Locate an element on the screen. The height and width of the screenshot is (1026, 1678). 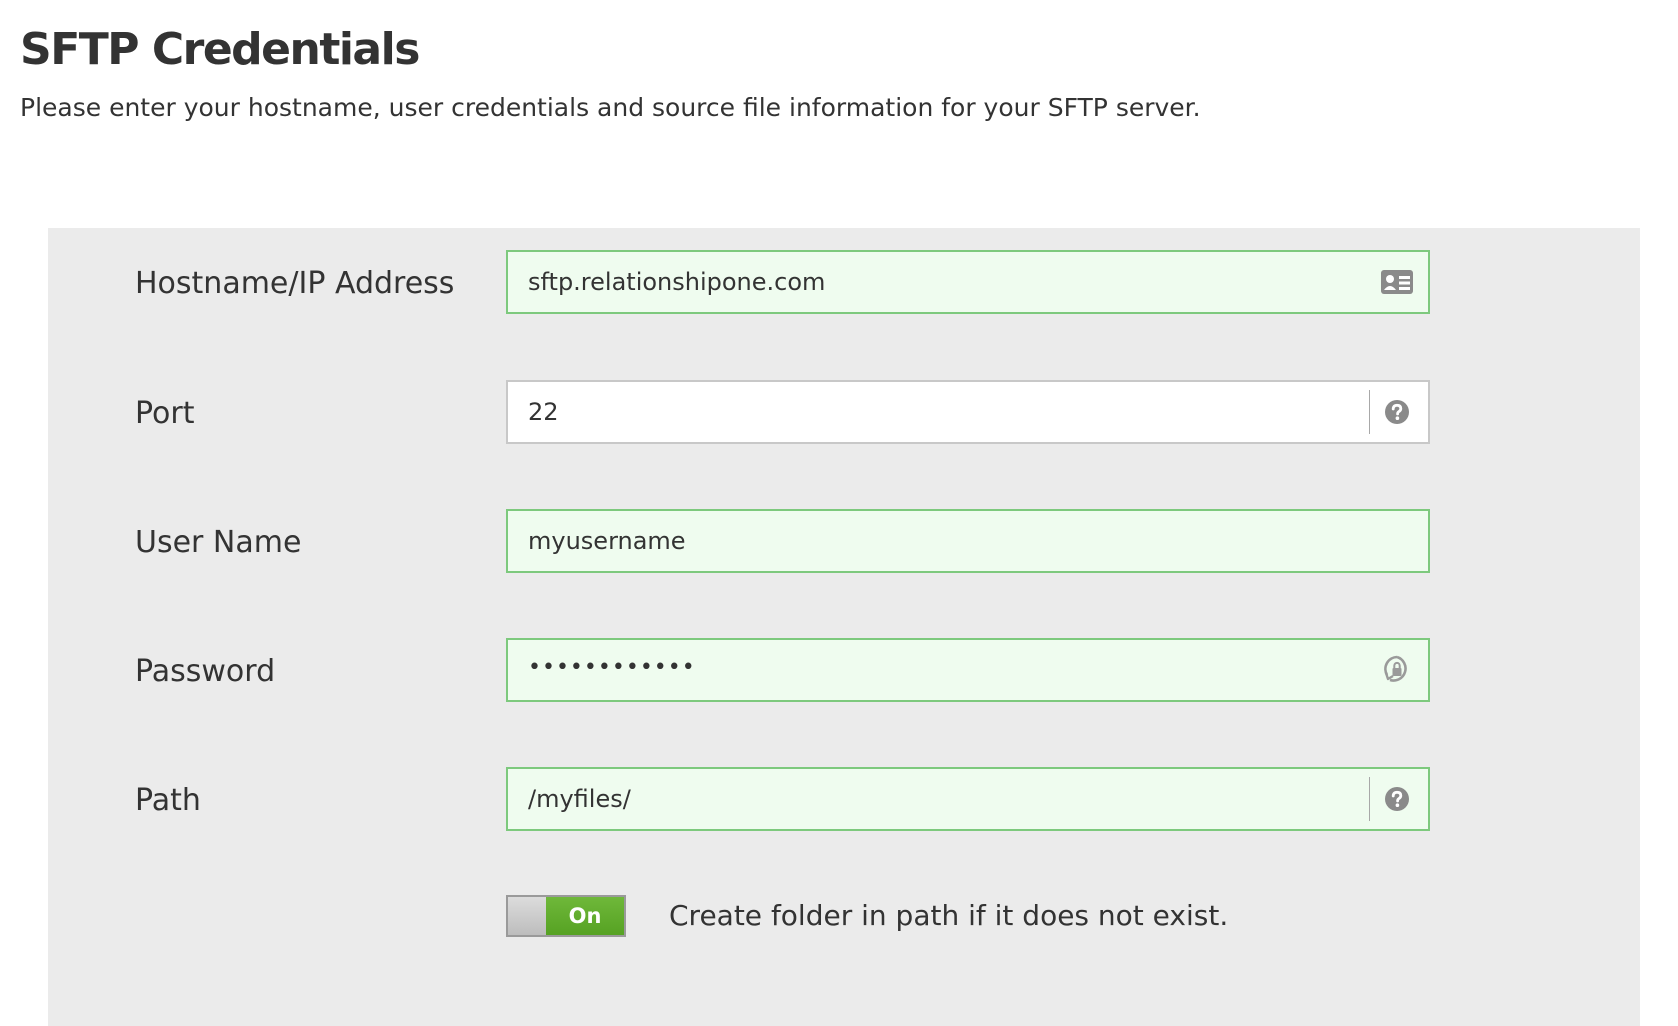
toggle-on-label: On is located at coordinates (585, 916).